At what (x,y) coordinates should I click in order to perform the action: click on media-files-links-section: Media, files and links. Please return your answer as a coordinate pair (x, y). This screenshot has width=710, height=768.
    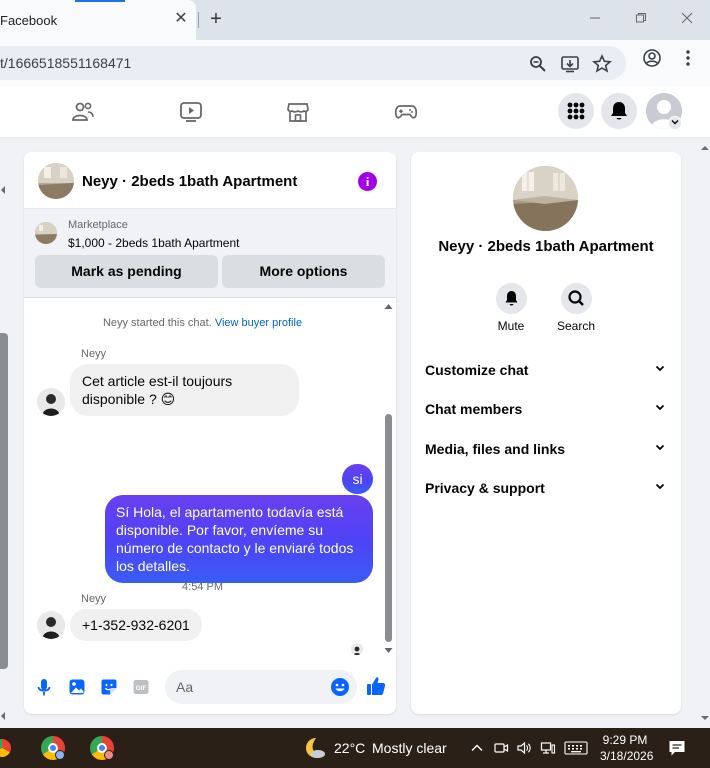
    Looking at the image, I should click on (546, 449).